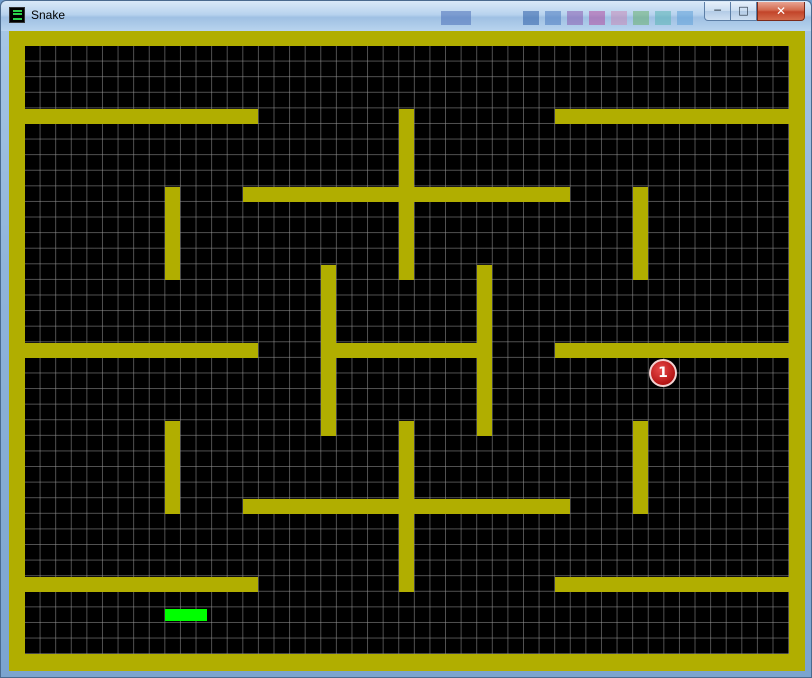 This screenshot has width=812, height=678. Describe the element at coordinates (186, 615) in the screenshot. I see `snake-body` at that location.